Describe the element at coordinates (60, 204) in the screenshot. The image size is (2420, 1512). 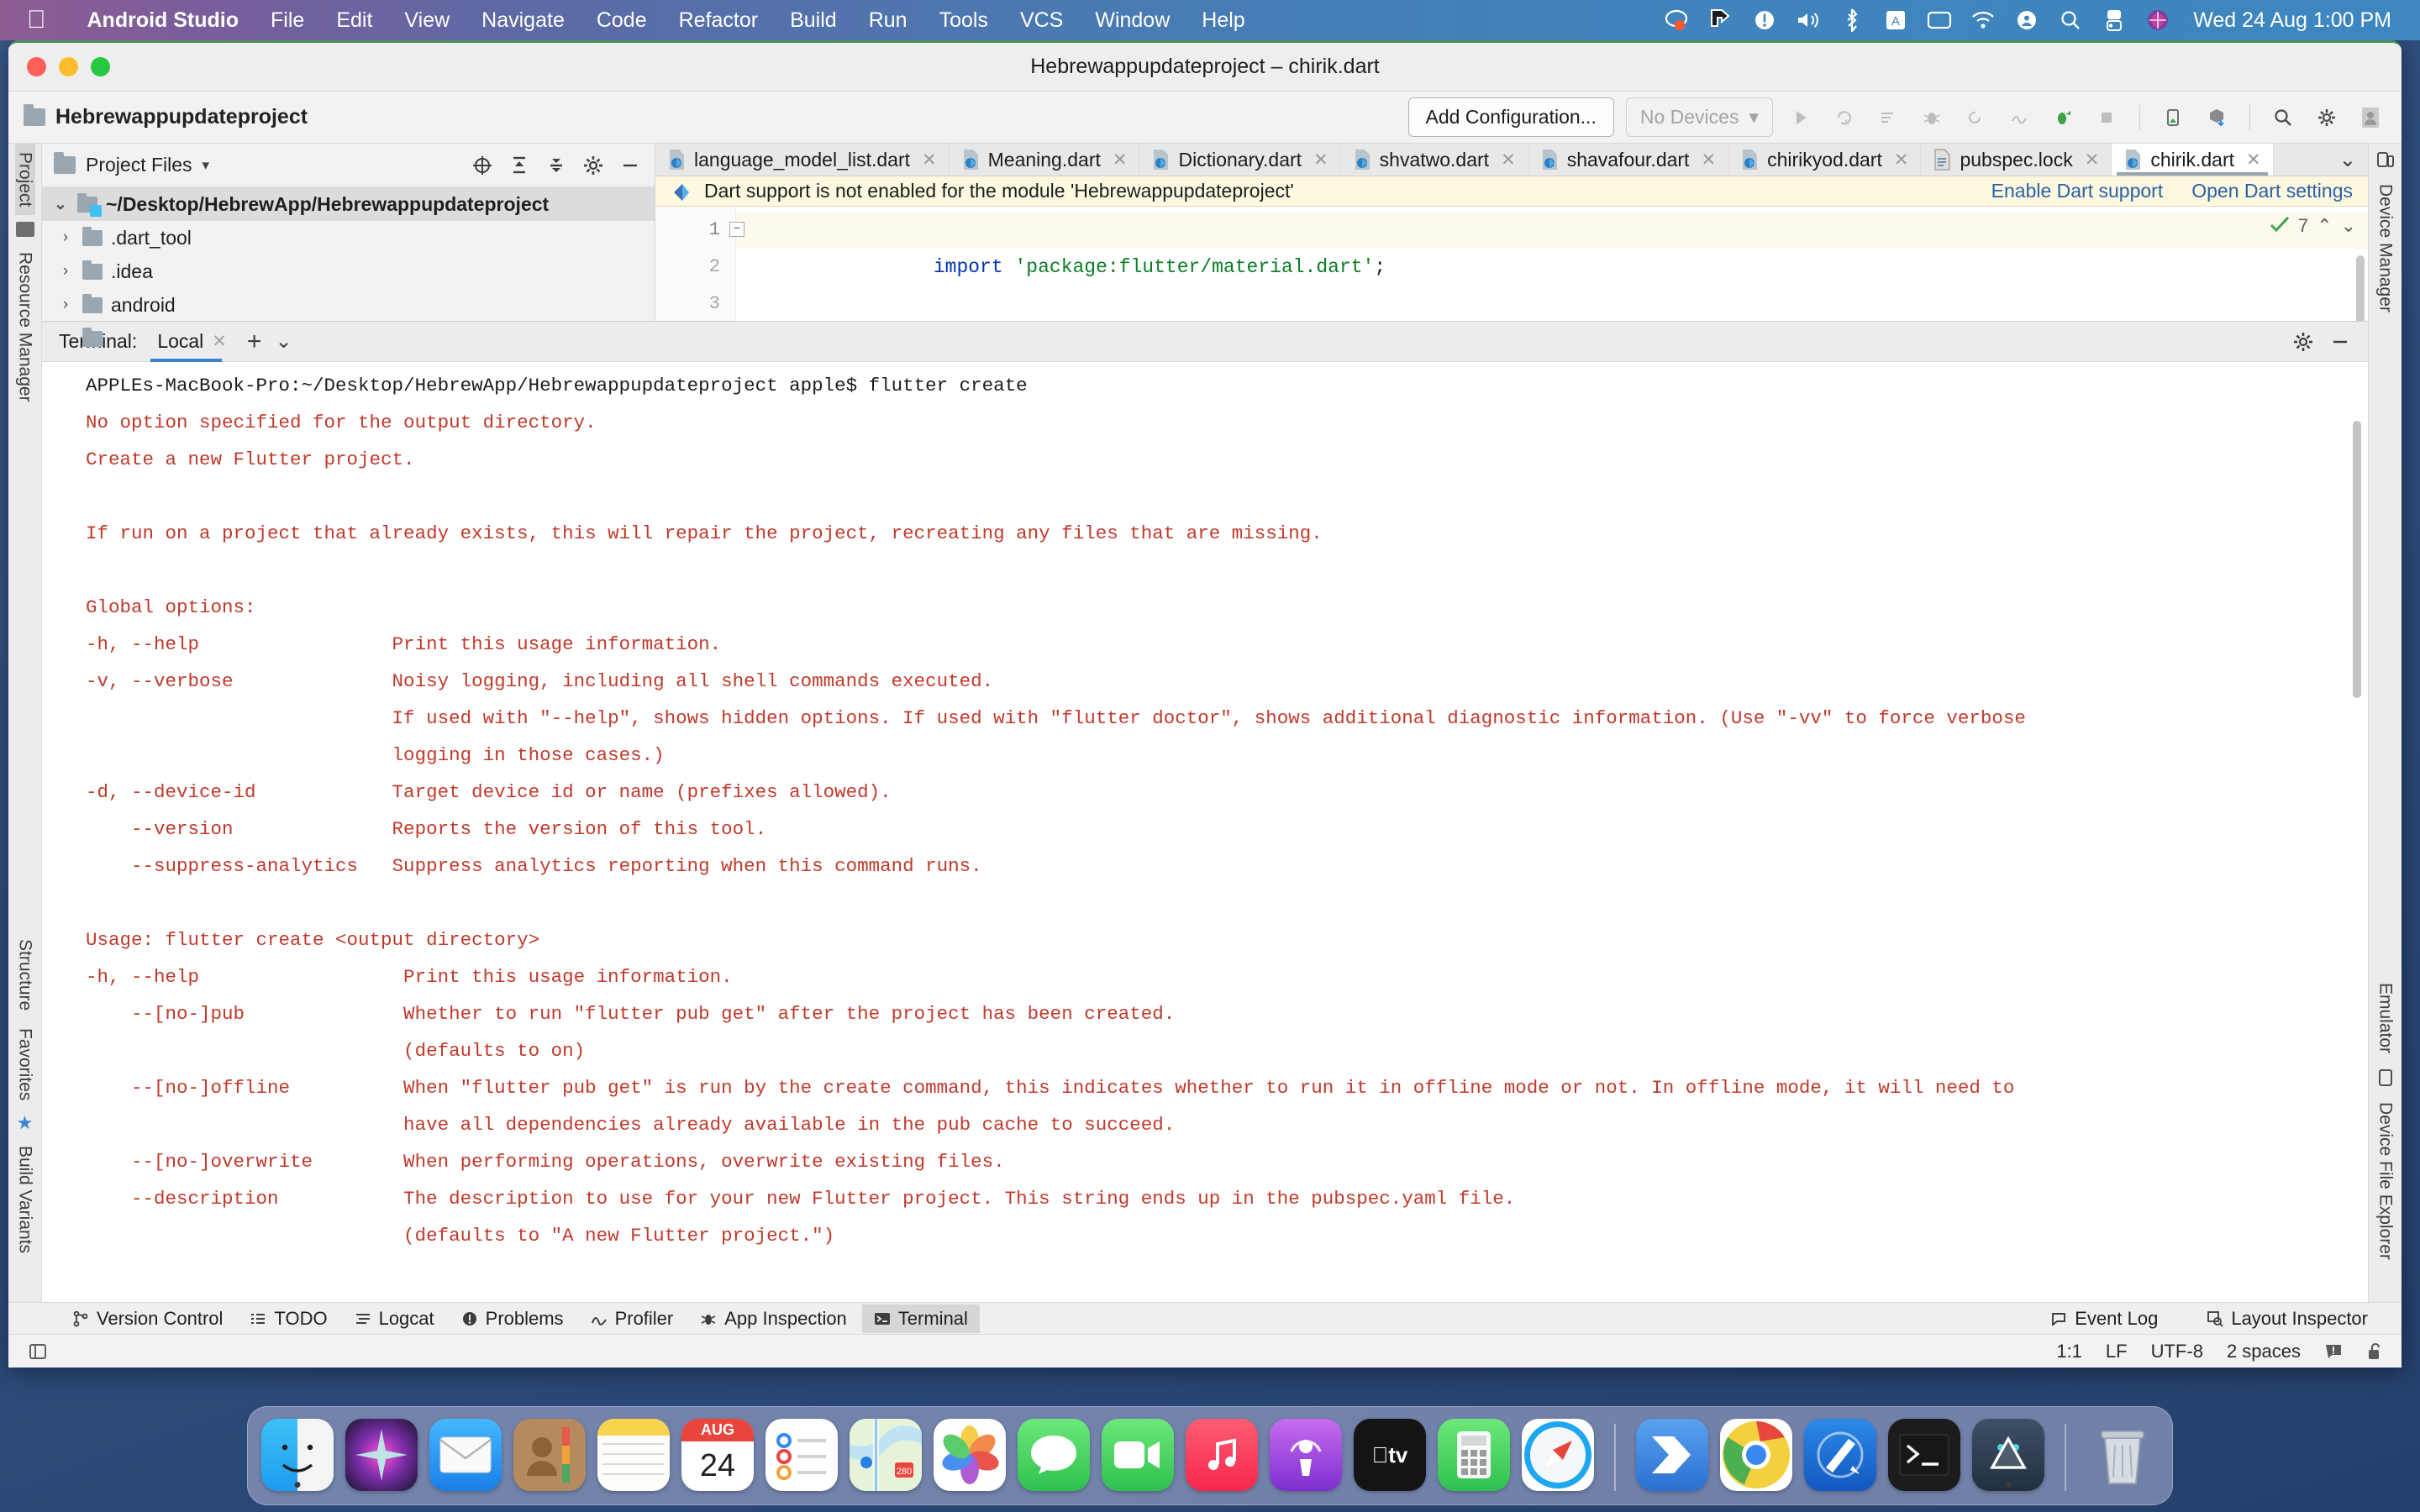
I see `chevron-down-icon: ⌄` at that location.